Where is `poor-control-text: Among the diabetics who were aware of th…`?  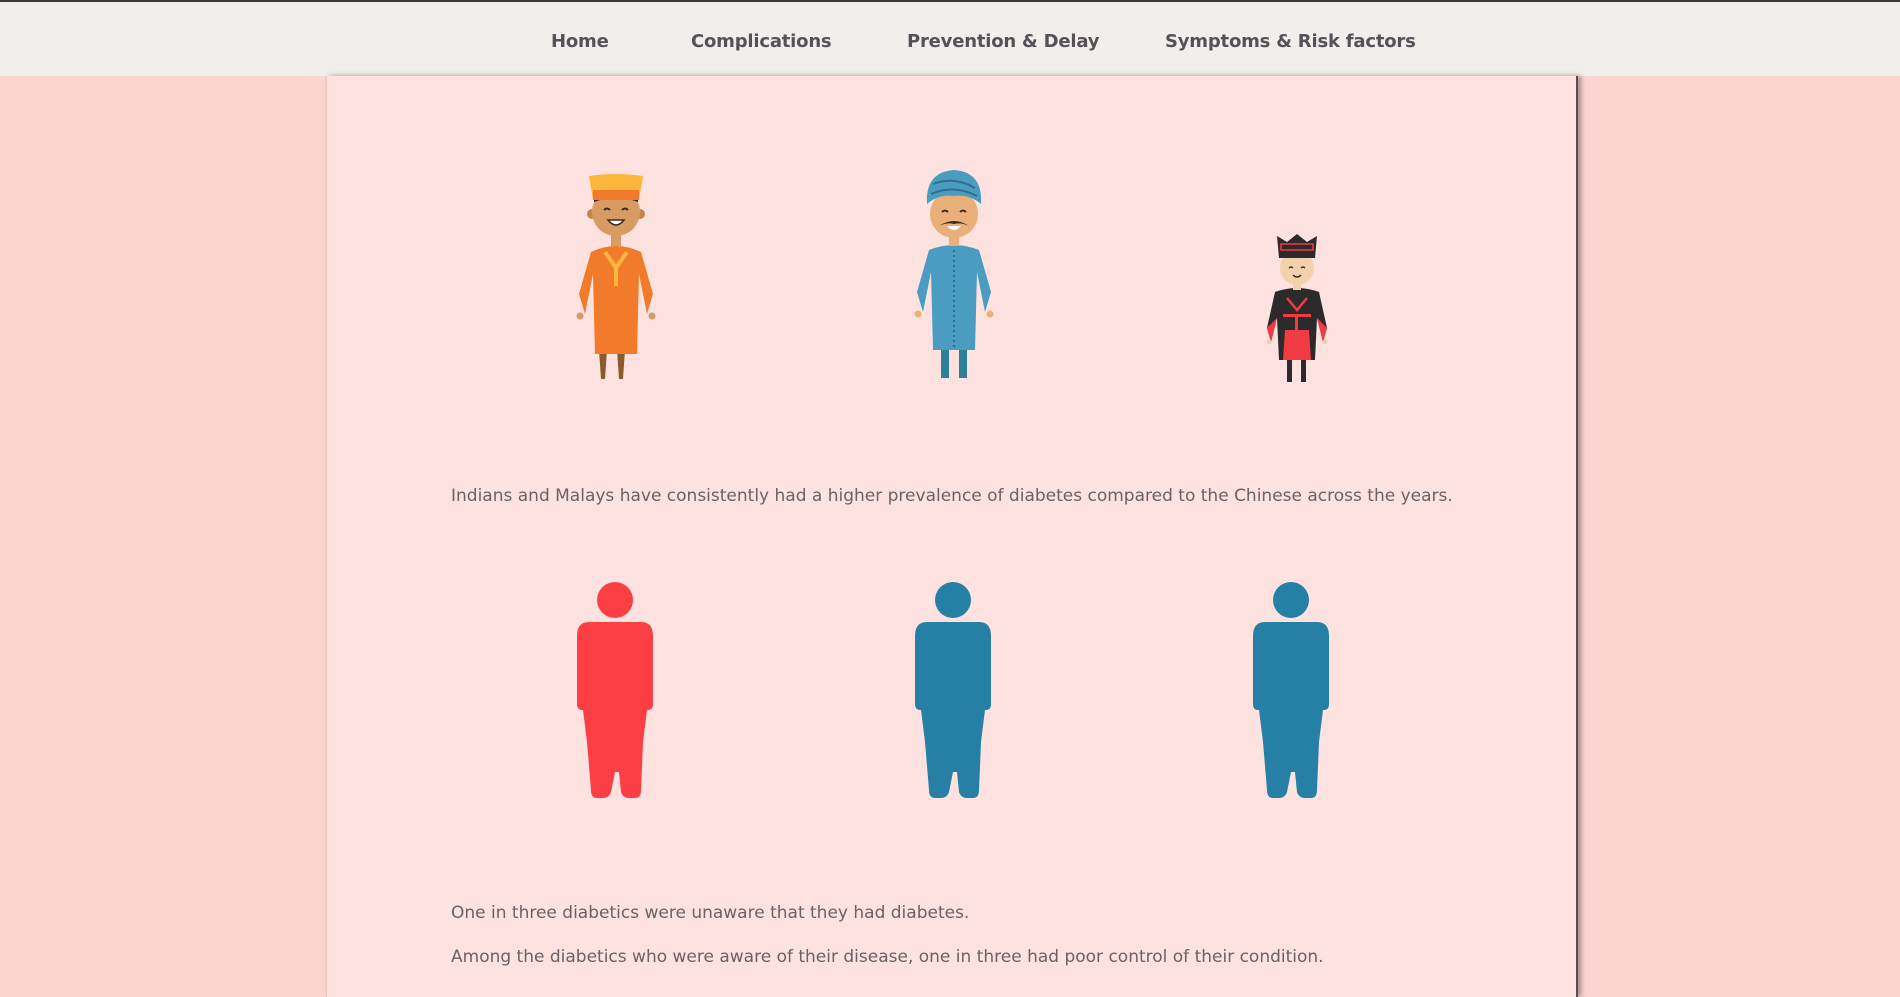 poor-control-text: Among the diabetics who were aware of th… is located at coordinates (887, 957).